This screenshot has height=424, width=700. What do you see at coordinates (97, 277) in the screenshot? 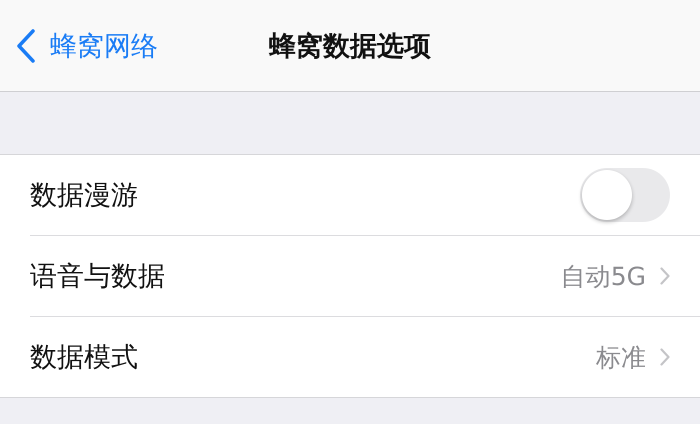
I see `setting-label: 语音与数据` at bounding box center [97, 277].